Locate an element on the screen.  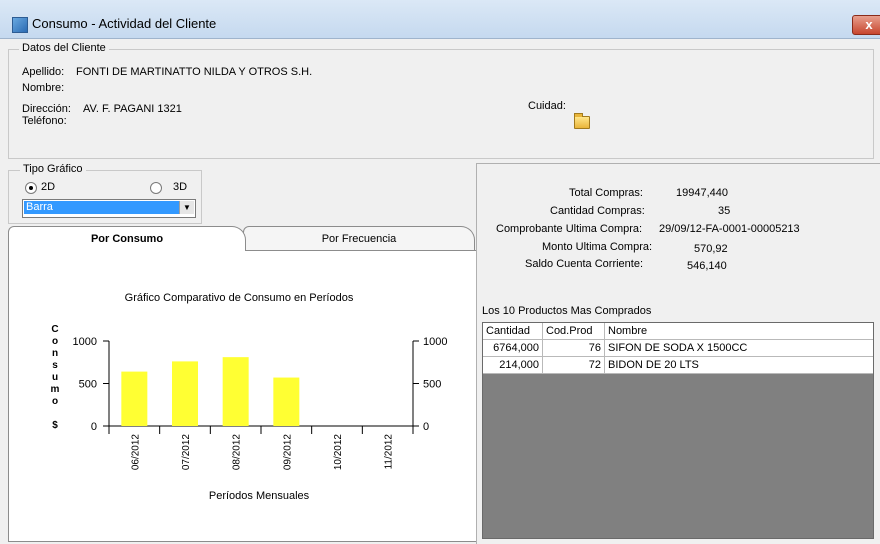
folder-icon is located at coordinates (582, 121).